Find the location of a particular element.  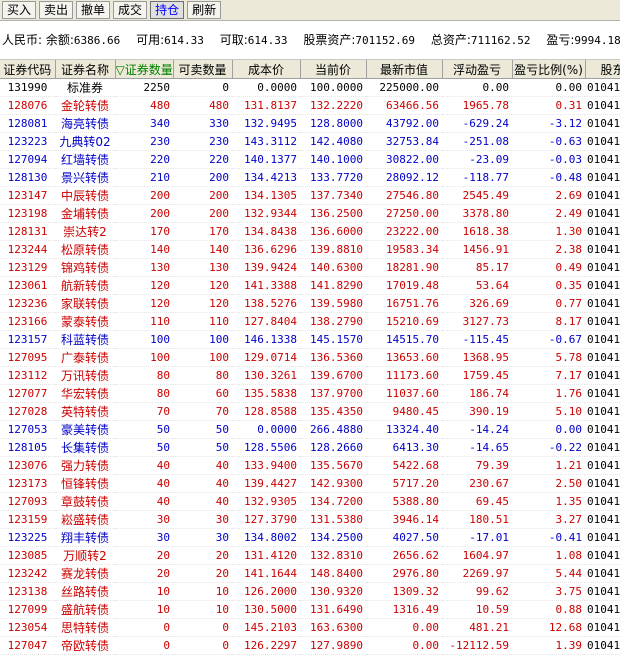

cell-market-value: 15210.69 is located at coordinates (404, 321).